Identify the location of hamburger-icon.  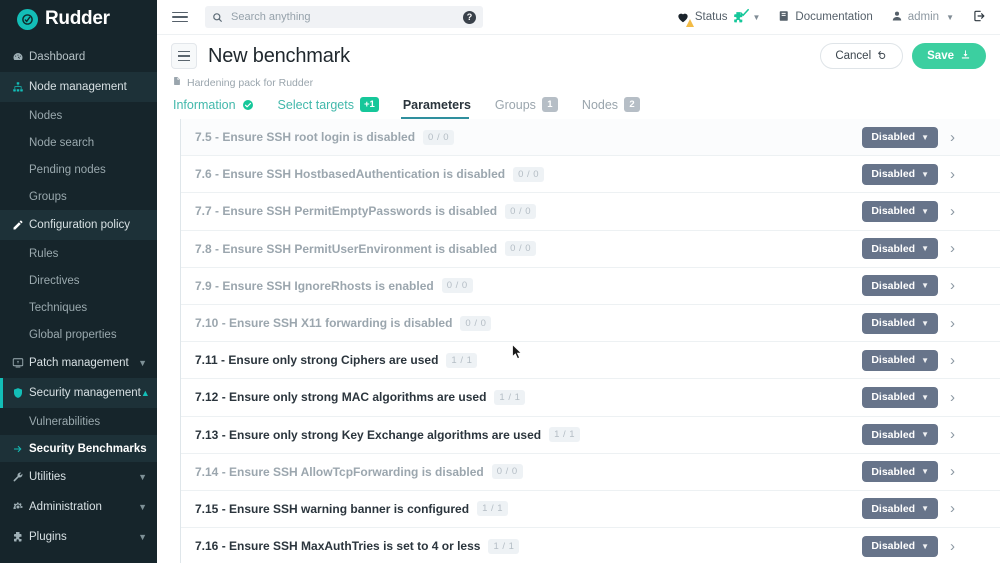
(180, 17).